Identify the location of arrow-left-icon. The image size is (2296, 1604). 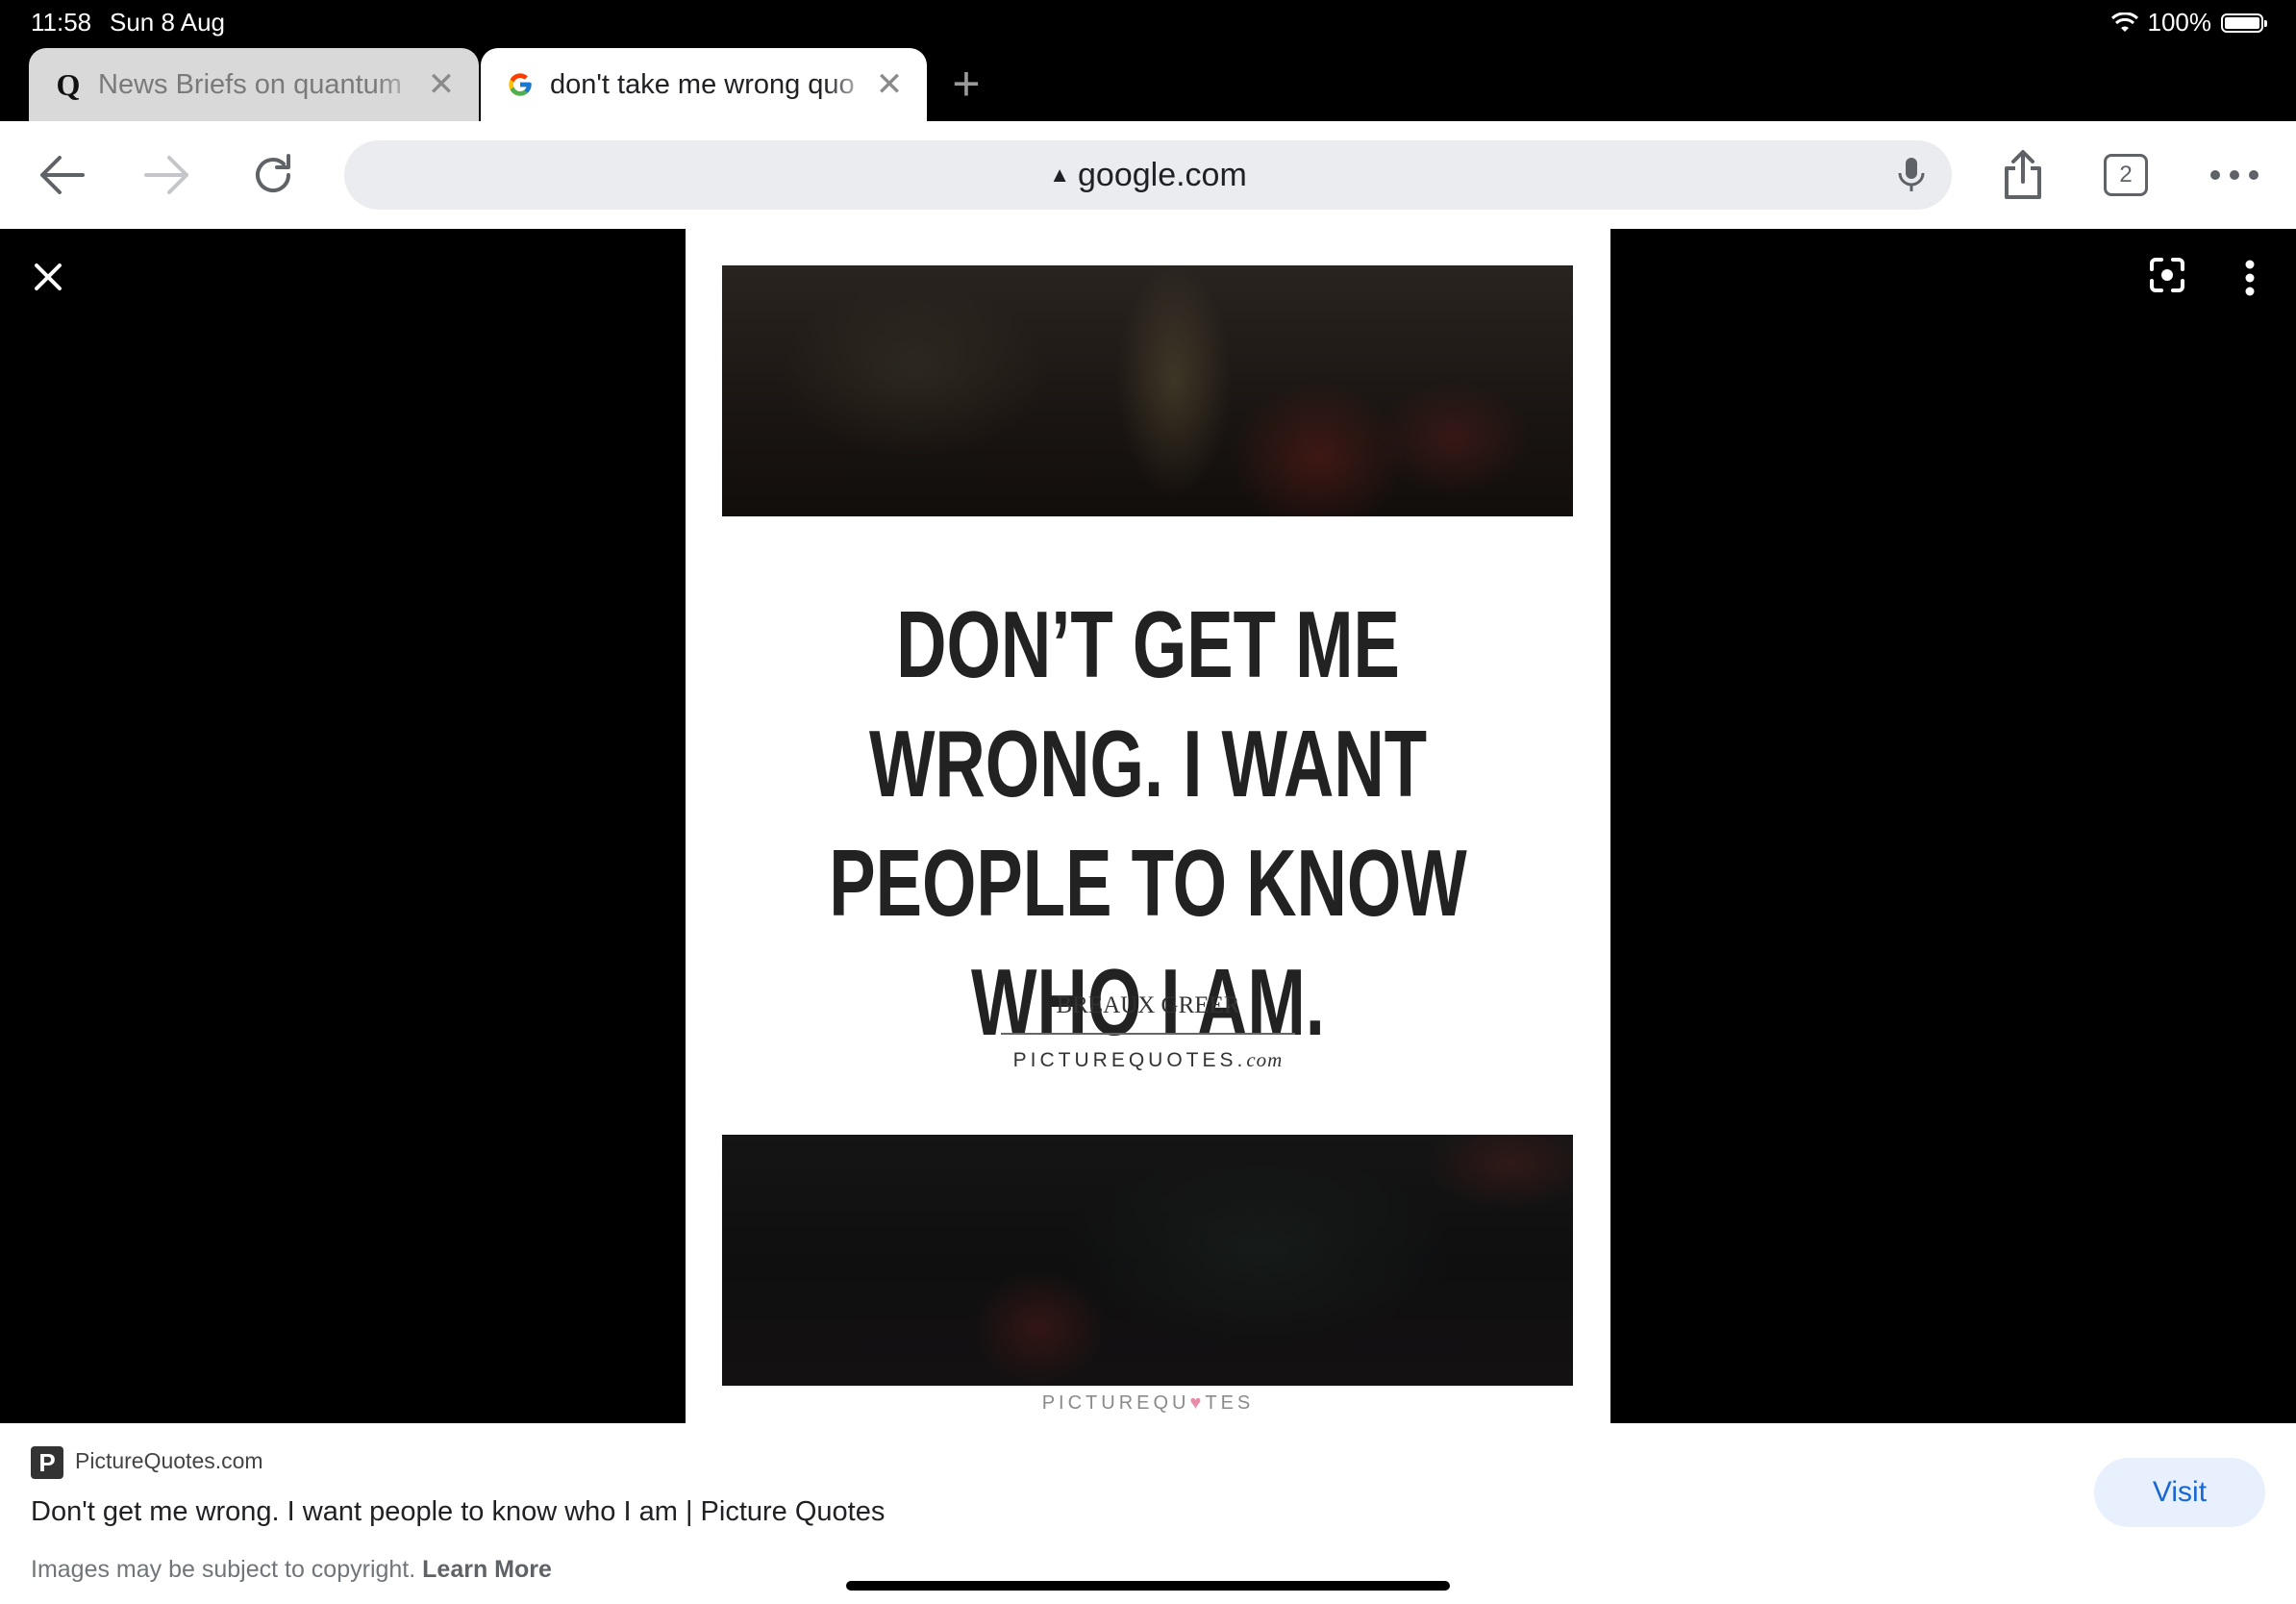
(62, 175).